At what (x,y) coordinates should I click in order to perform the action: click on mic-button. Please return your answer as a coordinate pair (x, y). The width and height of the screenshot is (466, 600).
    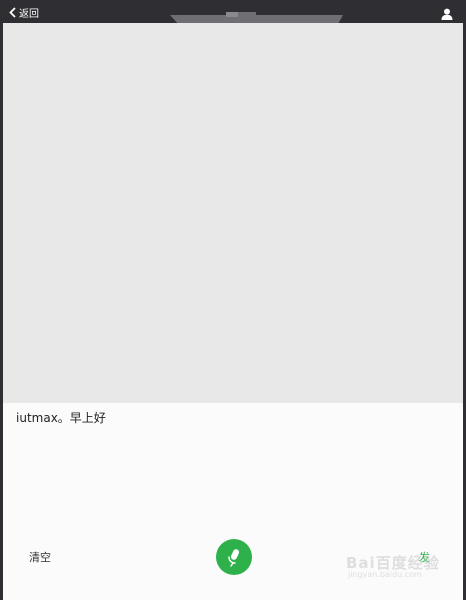
    Looking at the image, I should click on (234, 557).